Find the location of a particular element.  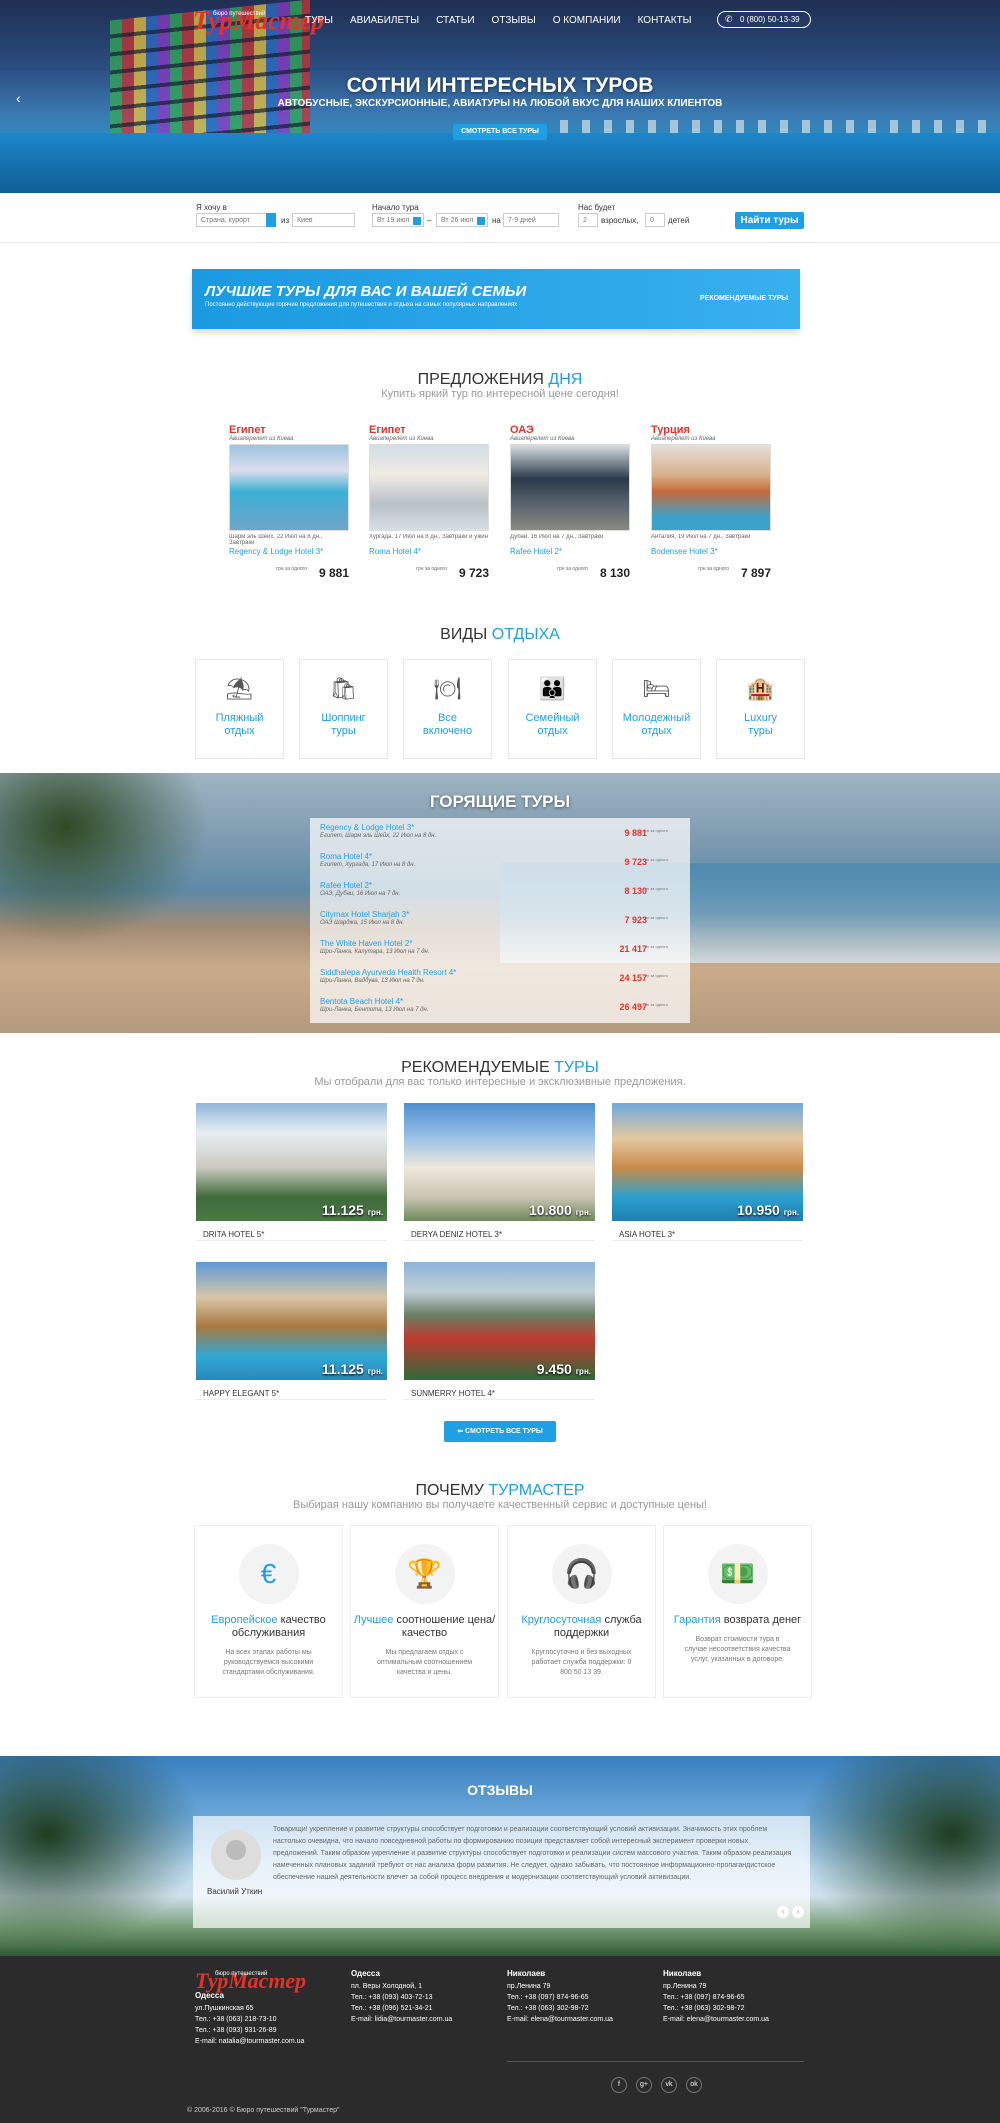

avatar is located at coordinates (236, 1855).